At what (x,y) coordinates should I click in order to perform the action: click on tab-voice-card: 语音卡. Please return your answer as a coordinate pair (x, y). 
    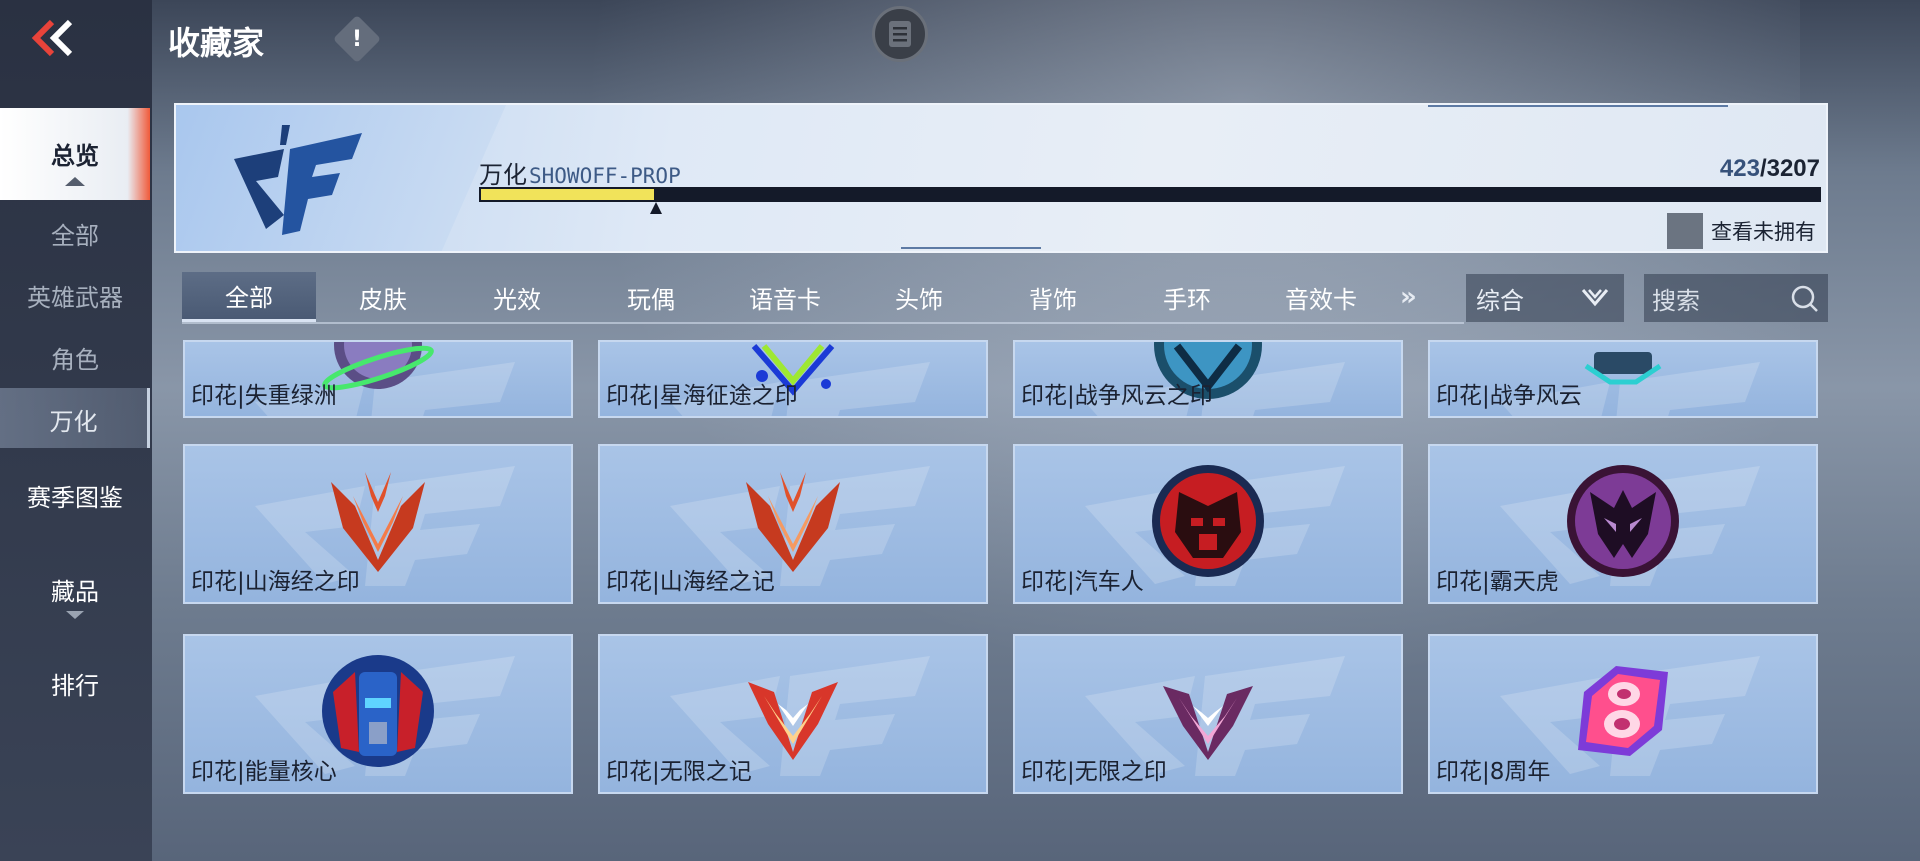
    Looking at the image, I should click on (785, 297).